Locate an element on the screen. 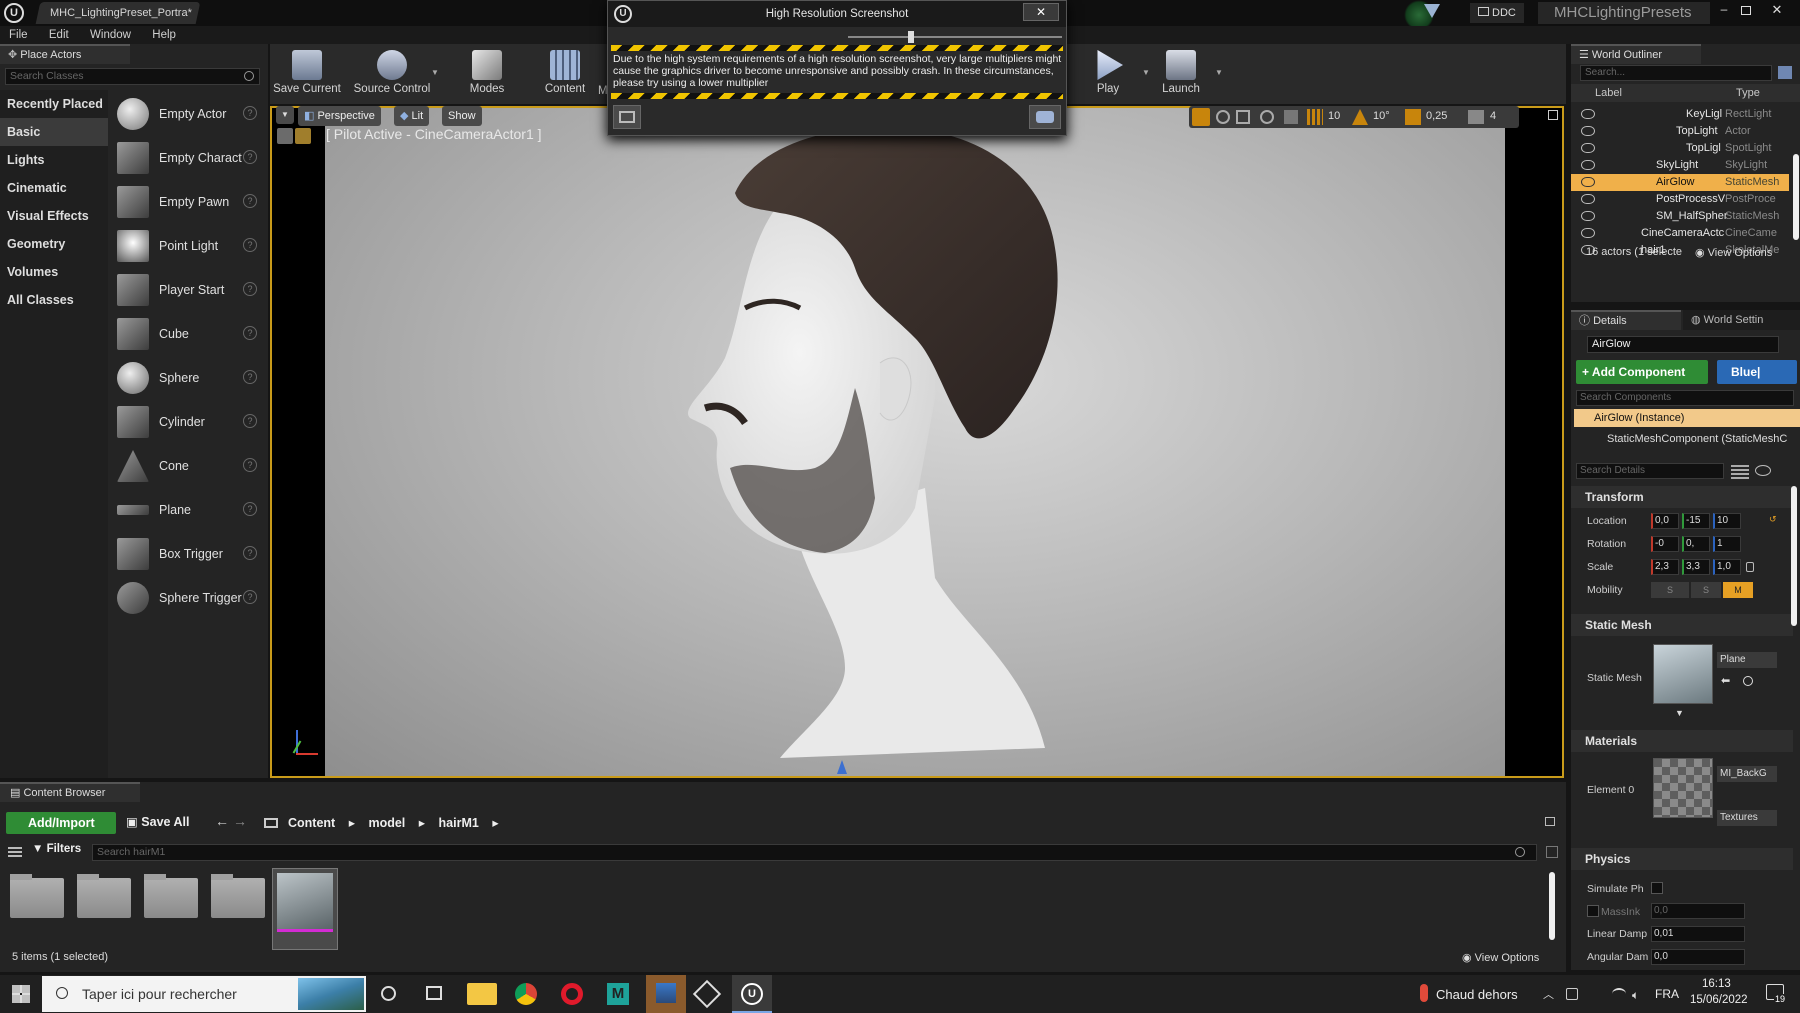 This screenshot has height=1013, width=1800. taskbar-search-box: Taper ici pour rechercher is located at coordinates (204, 994).